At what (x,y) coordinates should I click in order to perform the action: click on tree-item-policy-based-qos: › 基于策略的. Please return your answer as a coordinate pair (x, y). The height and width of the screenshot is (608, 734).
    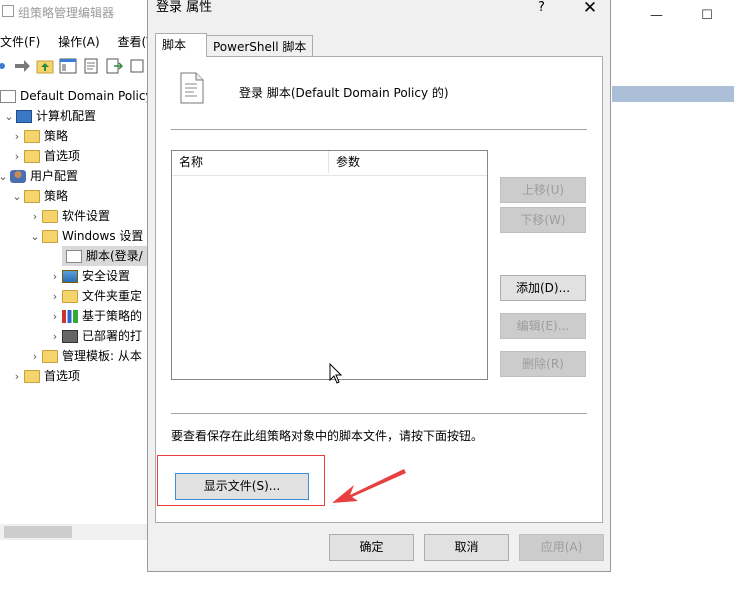
    Looking at the image, I should click on (95, 316).